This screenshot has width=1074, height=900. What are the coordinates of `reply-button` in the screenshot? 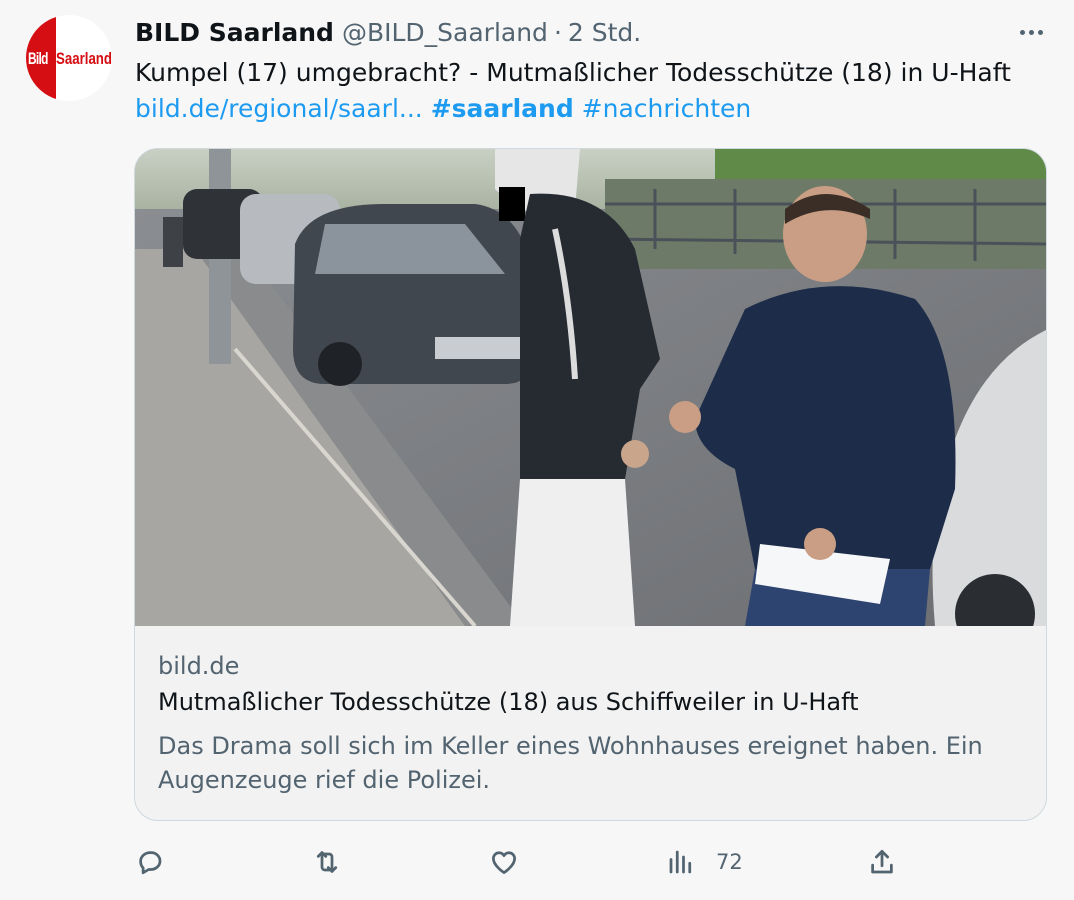 It's located at (150, 862).